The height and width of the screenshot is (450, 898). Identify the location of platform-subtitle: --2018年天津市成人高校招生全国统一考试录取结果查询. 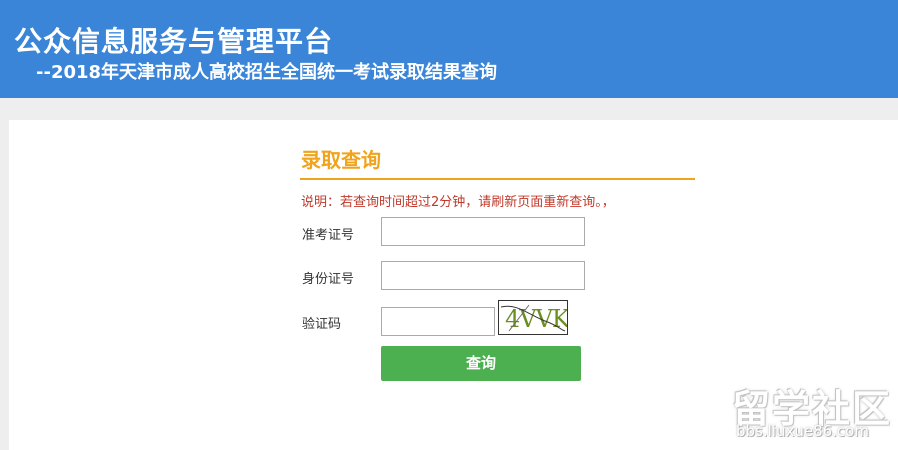
(267, 72).